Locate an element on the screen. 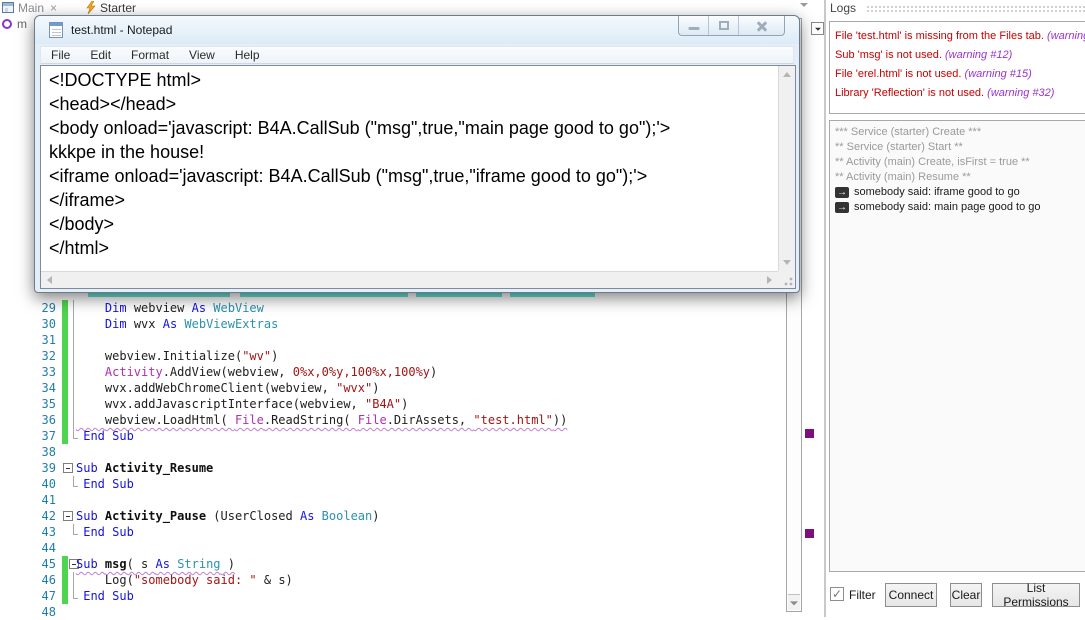 Image resolution: width=1085 pixels, height=620 pixels. close-button is located at coordinates (761, 25).